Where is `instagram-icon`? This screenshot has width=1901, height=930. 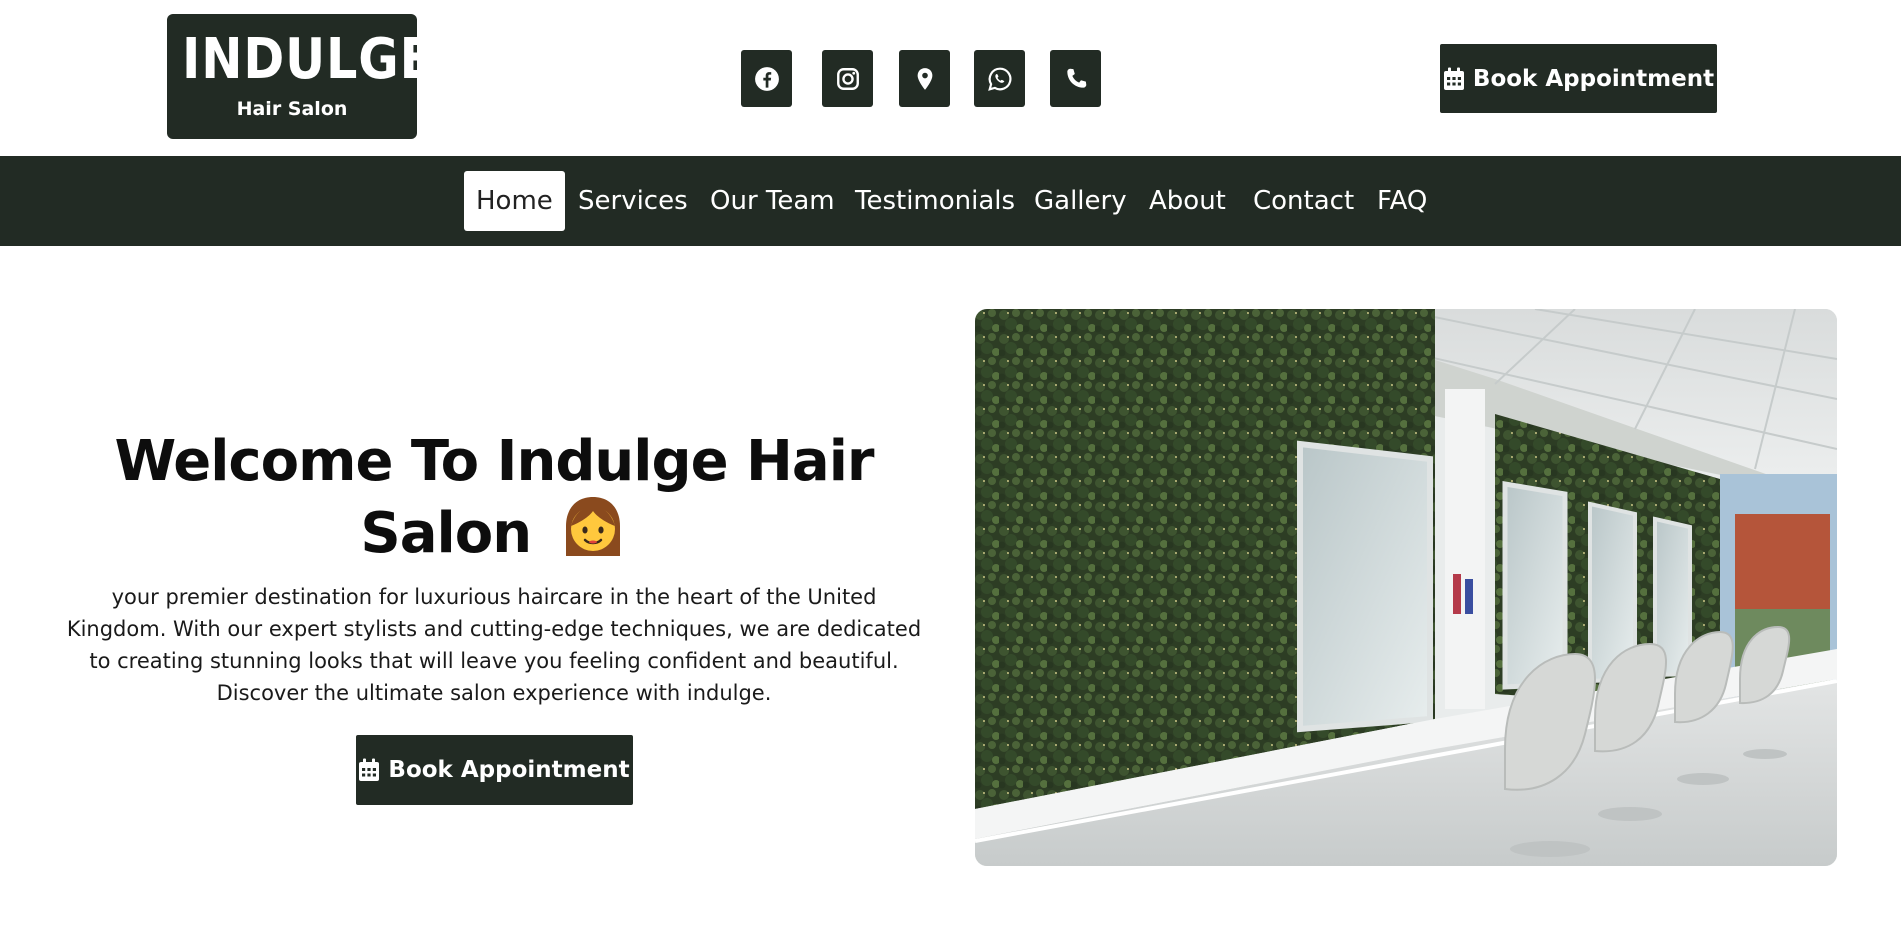
instagram-icon is located at coordinates (847, 78).